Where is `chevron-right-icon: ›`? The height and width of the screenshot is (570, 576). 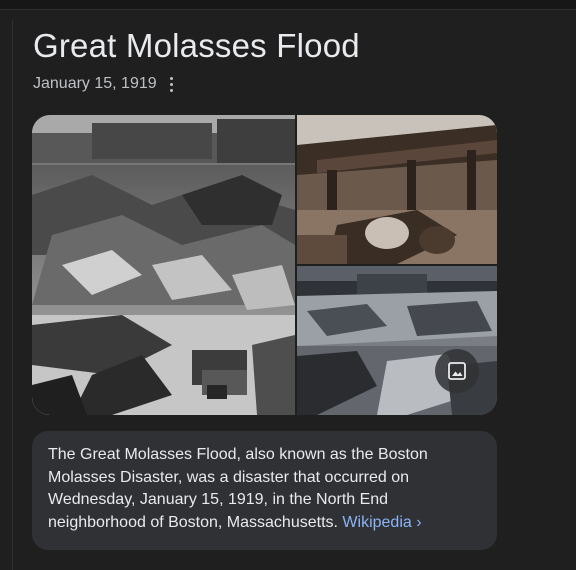 chevron-right-icon: › is located at coordinates (419, 522).